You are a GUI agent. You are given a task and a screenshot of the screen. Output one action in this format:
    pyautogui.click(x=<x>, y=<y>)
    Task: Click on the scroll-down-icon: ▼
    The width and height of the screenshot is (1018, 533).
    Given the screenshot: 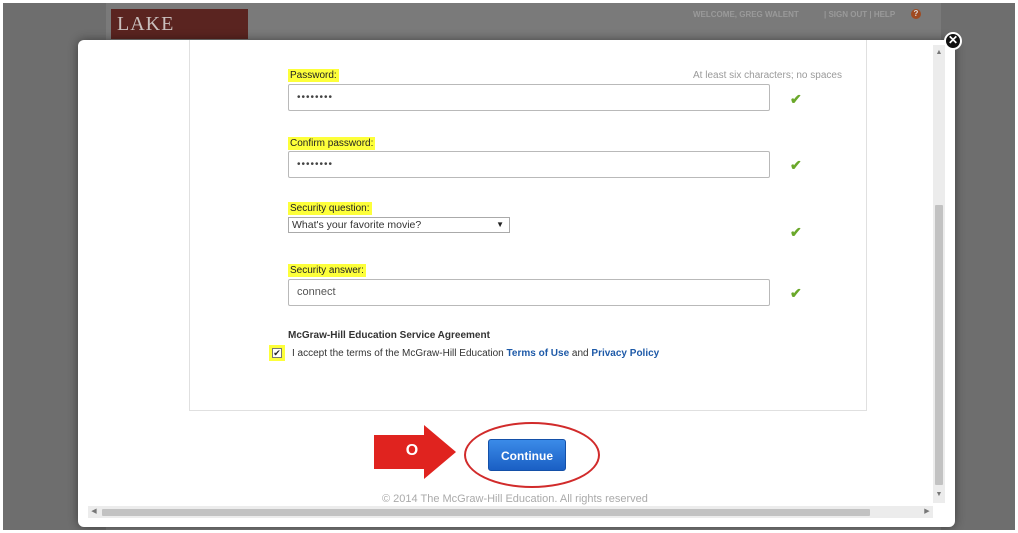 What is the action you would take?
    pyautogui.click(x=939, y=495)
    